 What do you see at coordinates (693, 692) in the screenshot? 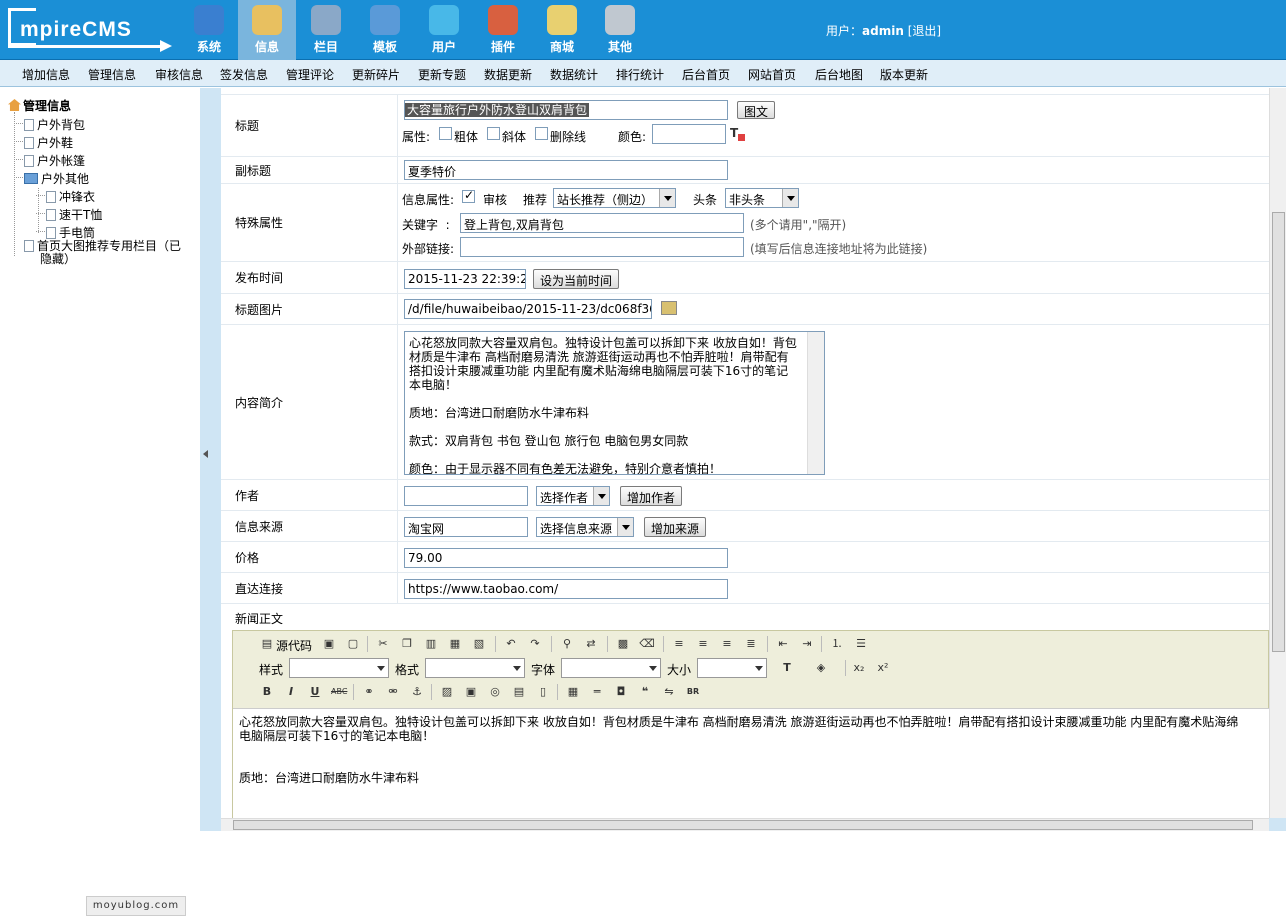
I see `line-break-icon: BR` at bounding box center [693, 692].